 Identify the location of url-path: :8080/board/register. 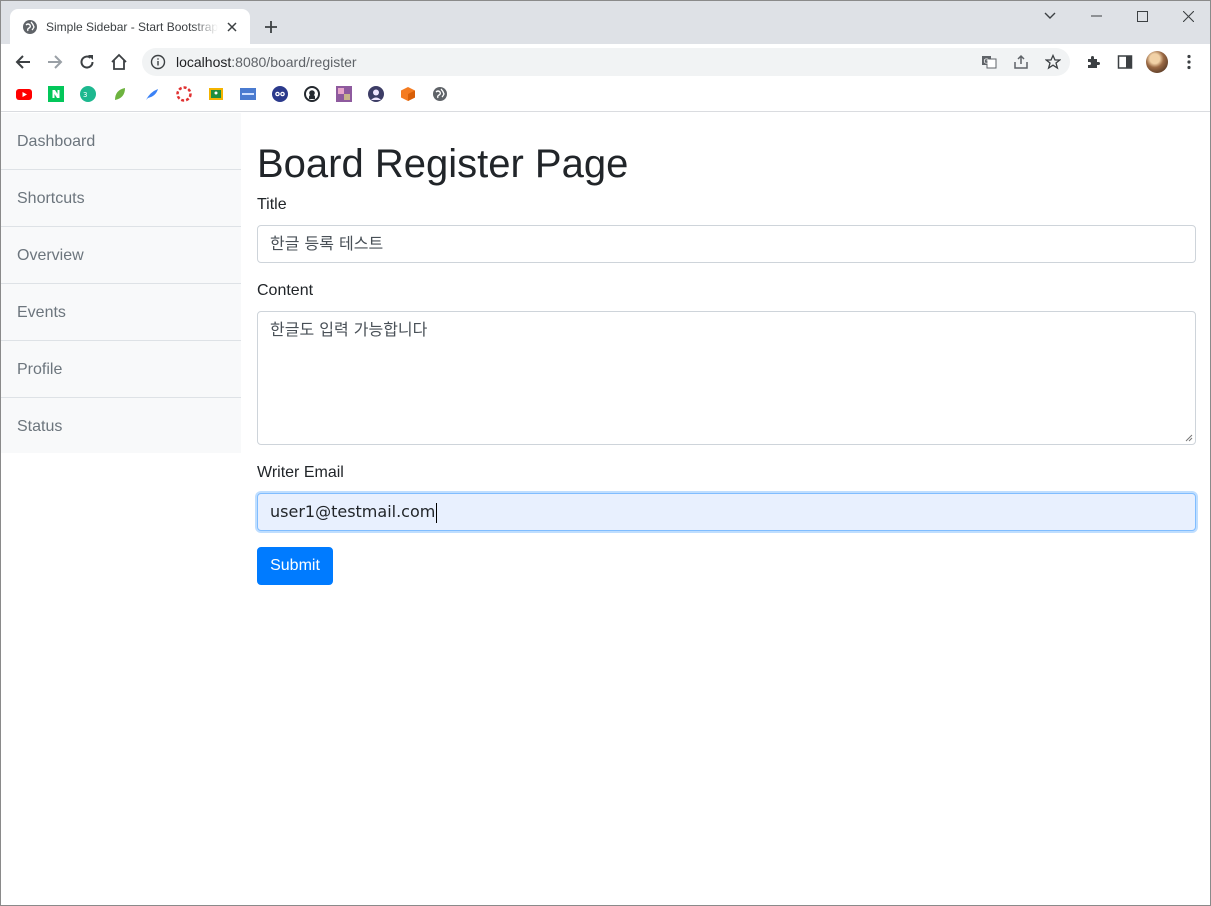
(294, 62).